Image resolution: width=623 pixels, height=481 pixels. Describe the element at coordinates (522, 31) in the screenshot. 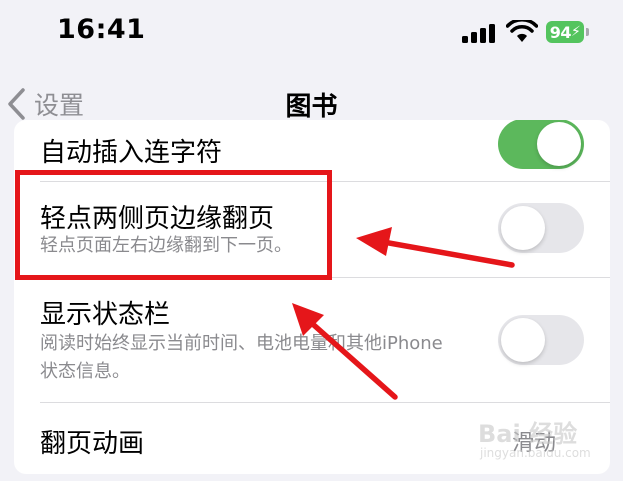

I see `wifi-icon` at that location.